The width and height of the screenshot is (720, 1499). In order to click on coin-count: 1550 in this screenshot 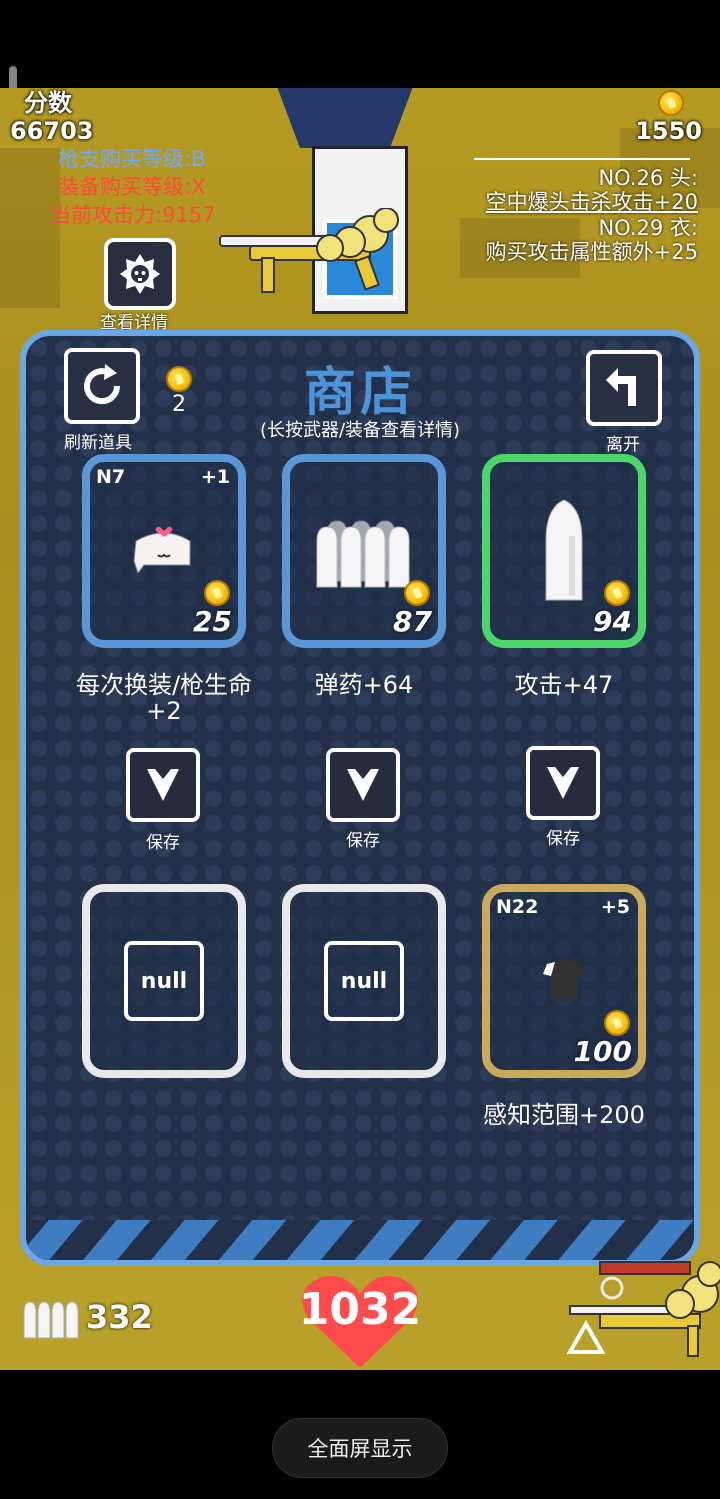, I will do `click(668, 131)`.